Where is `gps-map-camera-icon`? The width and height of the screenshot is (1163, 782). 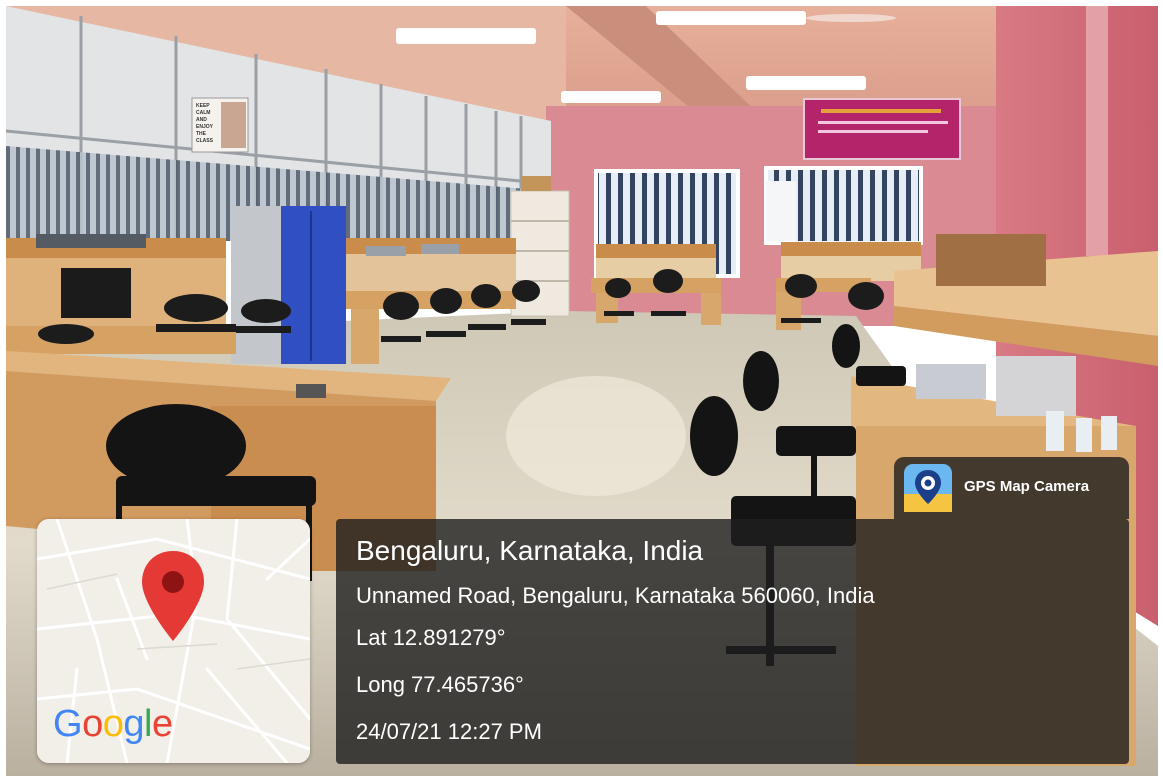 gps-map-camera-icon is located at coordinates (928, 488).